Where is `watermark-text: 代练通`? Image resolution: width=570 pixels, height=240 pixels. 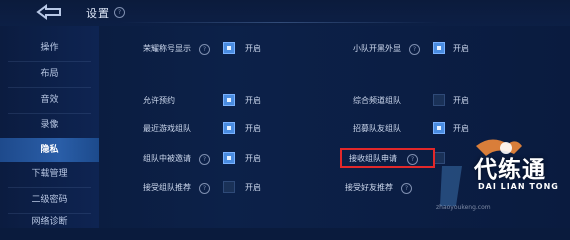
watermark-text: 代练通 is located at coordinates (510, 170).